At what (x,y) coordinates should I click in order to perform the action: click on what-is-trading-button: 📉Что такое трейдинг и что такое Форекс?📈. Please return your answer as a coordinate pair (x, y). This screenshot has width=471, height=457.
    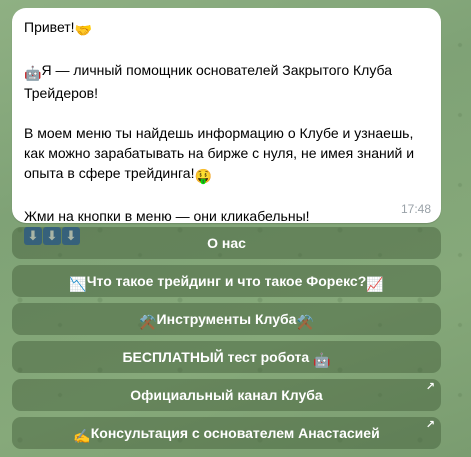
    Looking at the image, I should click on (226, 281).